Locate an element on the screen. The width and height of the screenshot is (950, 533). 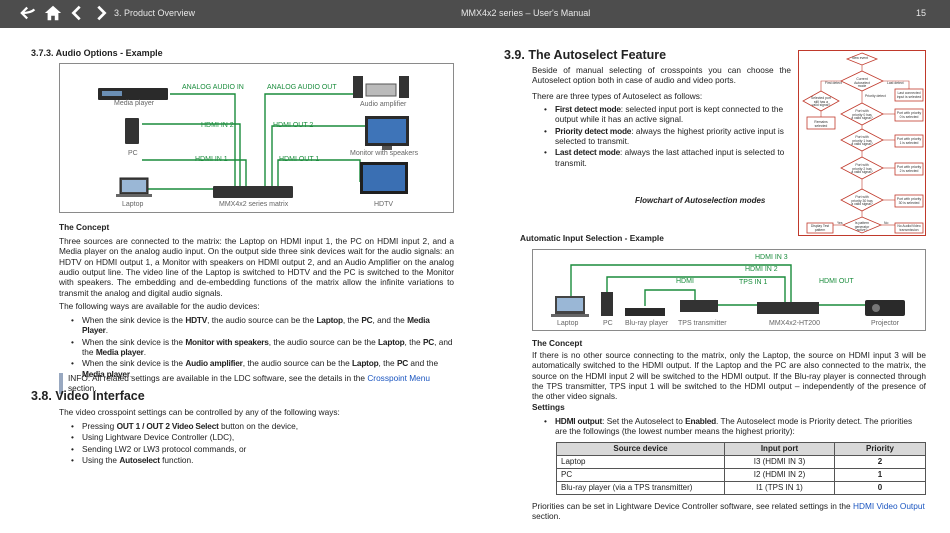
label-hdmi-in1: HDMI IN 1 is located at coordinates (211, 159).